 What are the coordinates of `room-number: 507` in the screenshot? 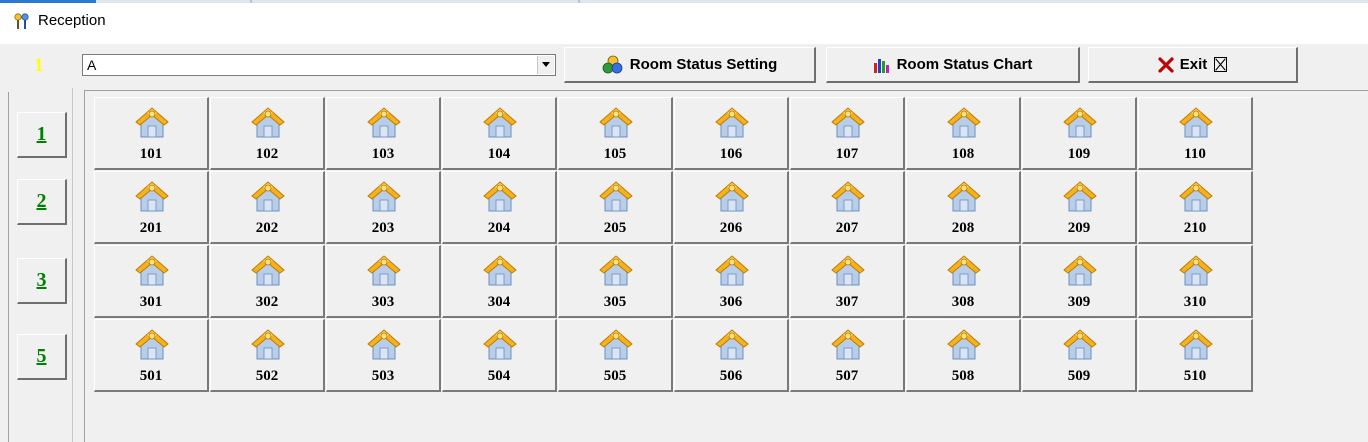 It's located at (847, 376).